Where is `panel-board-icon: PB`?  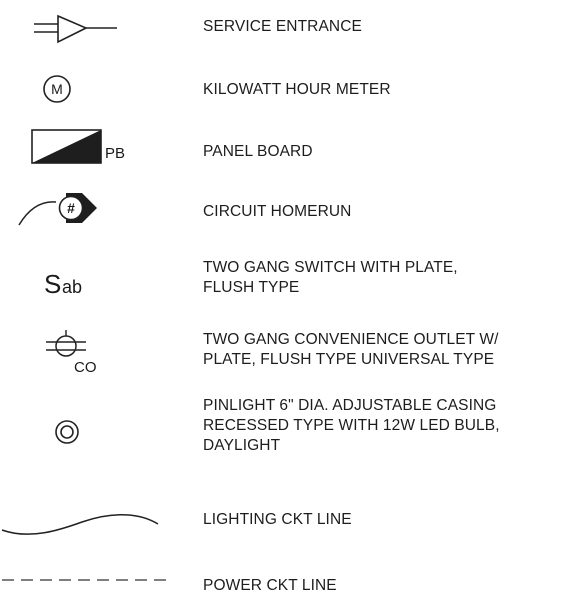 panel-board-icon: PB is located at coordinates (78, 146).